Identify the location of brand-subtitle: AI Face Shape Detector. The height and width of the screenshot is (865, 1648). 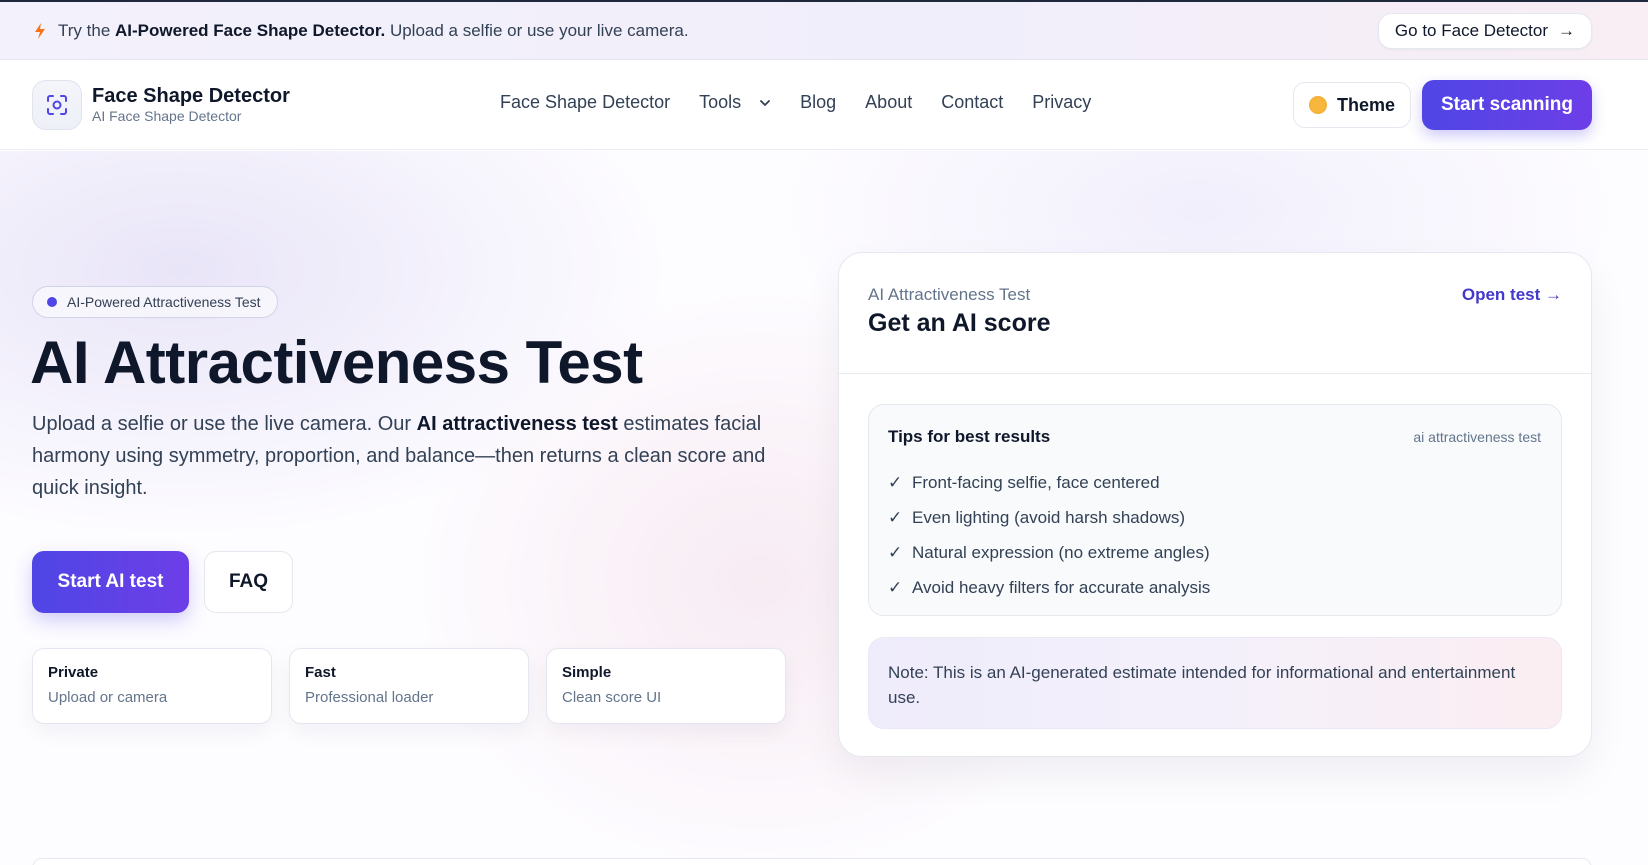
(167, 116).